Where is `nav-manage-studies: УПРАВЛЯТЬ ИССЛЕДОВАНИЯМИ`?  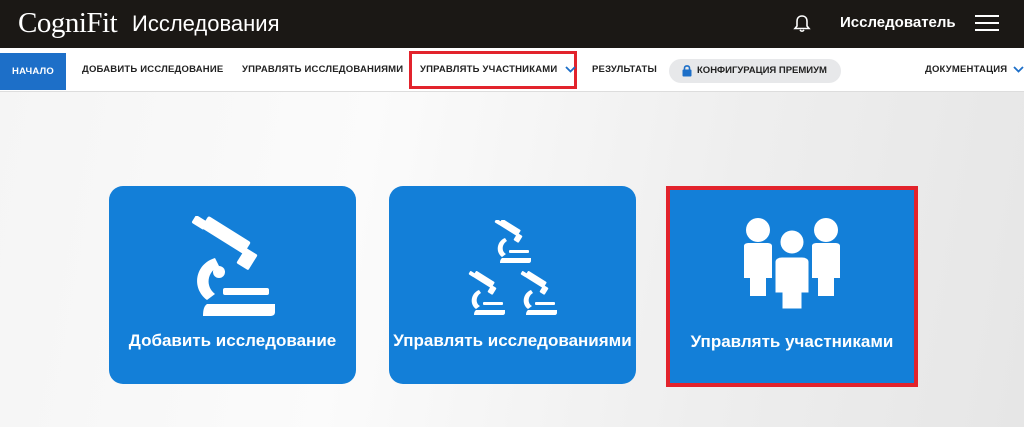 nav-manage-studies: УПРАВЛЯТЬ ИССЛЕДОВАНИЯМИ is located at coordinates (322, 70).